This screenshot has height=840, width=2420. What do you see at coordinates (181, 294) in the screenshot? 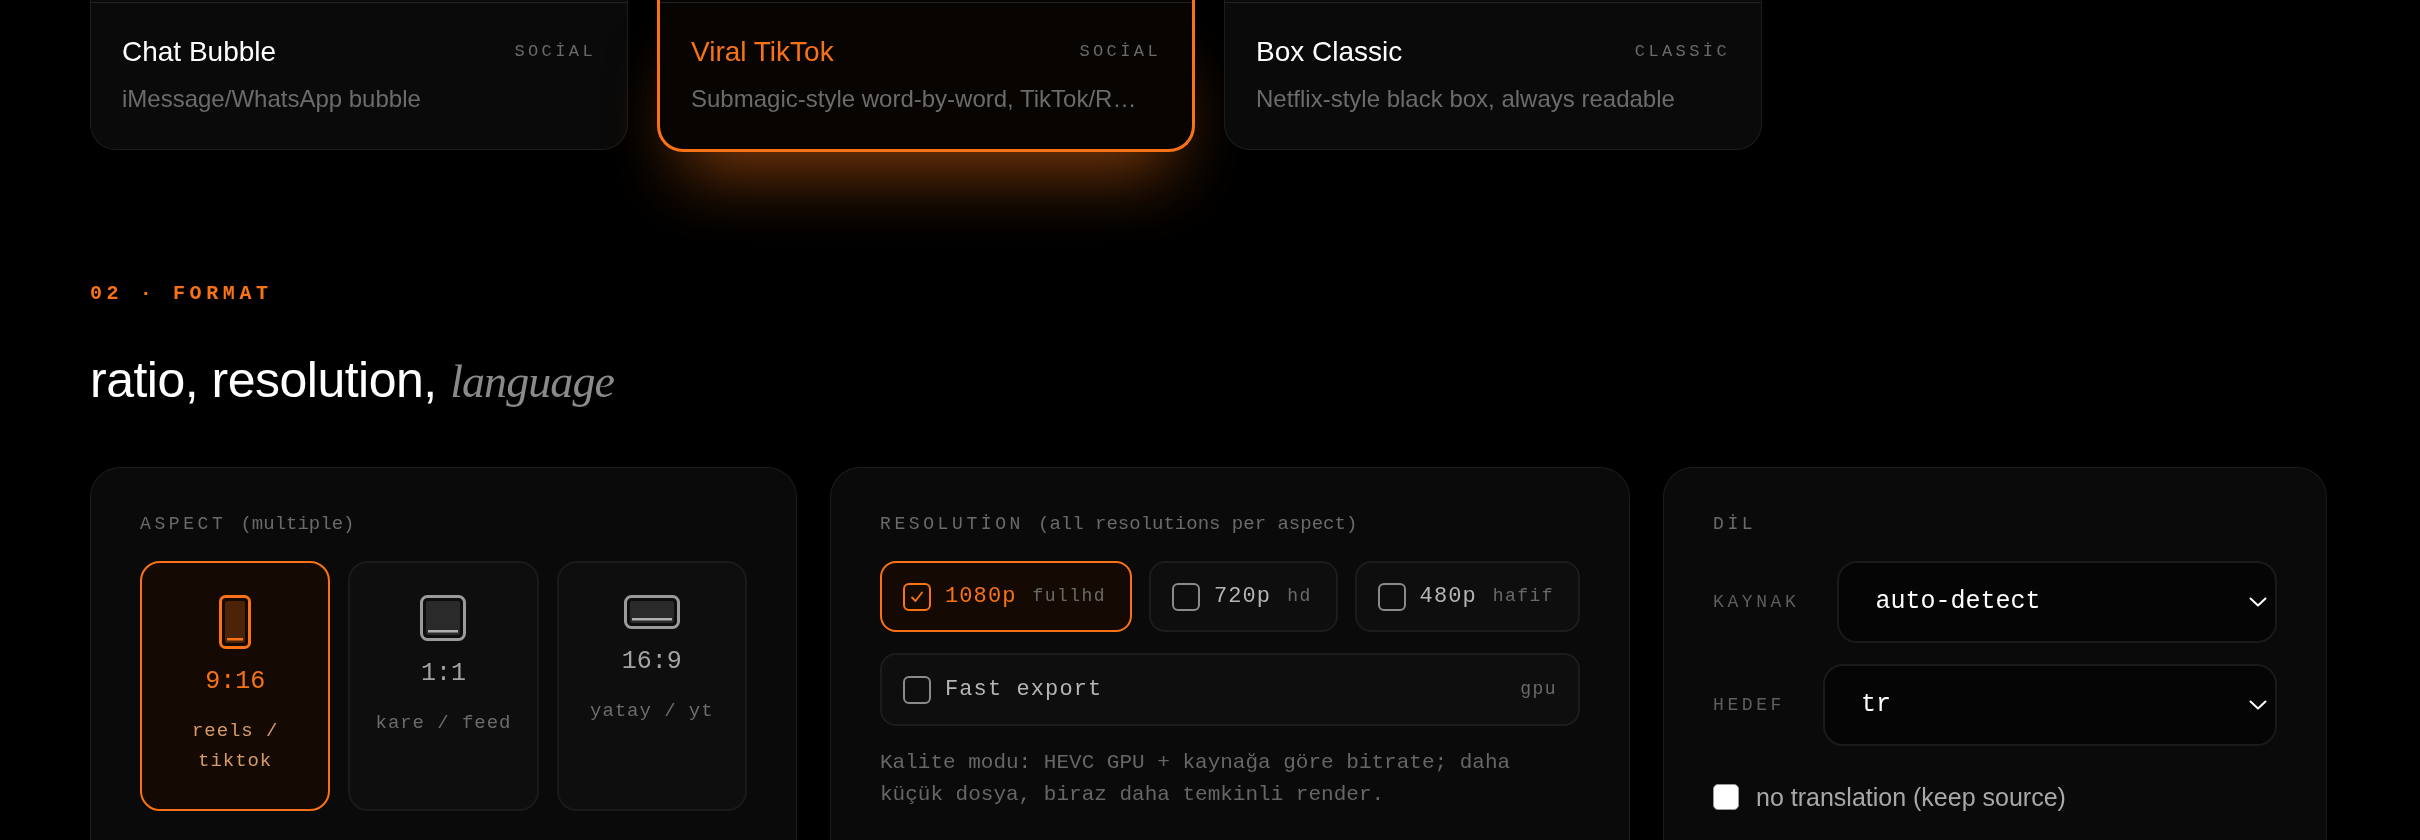
I see `section-label: 02 · FORMAT` at bounding box center [181, 294].